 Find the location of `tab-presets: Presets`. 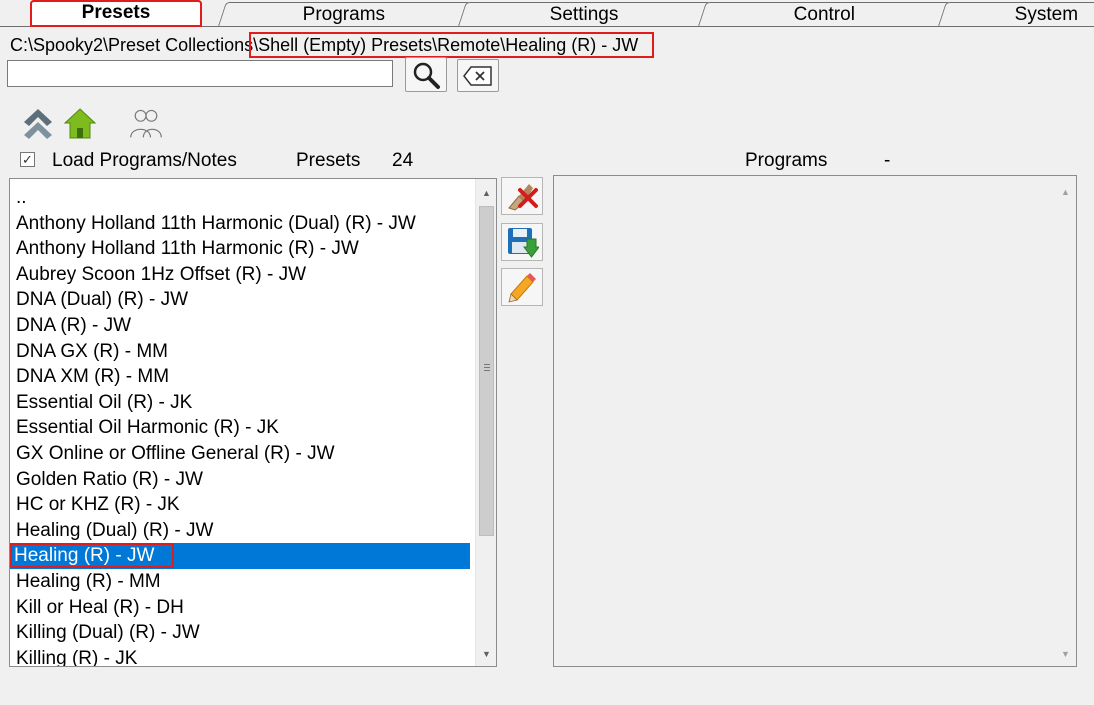

tab-presets: Presets is located at coordinates (116, 13).